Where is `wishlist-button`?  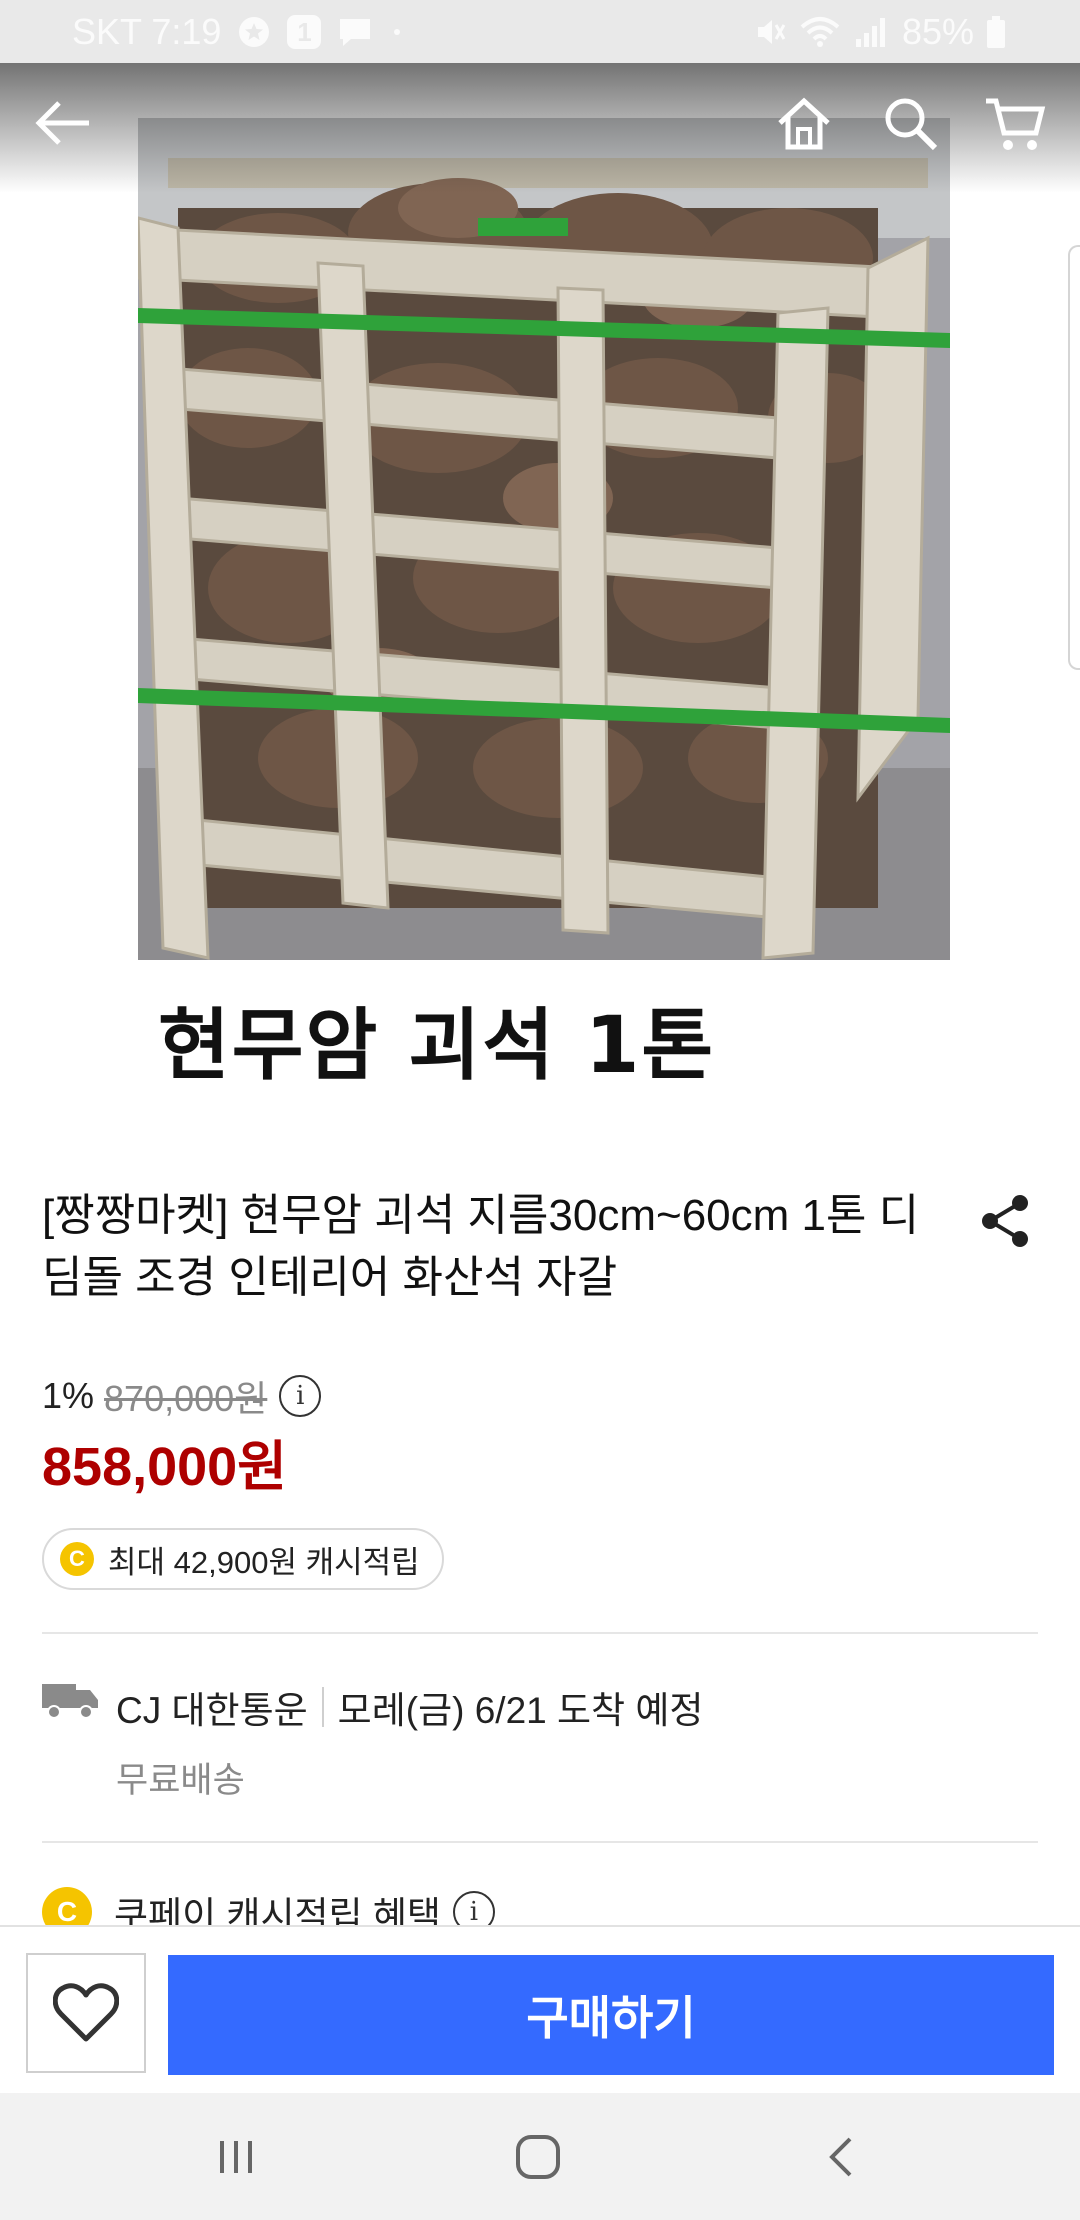
wishlist-button is located at coordinates (86, 2013).